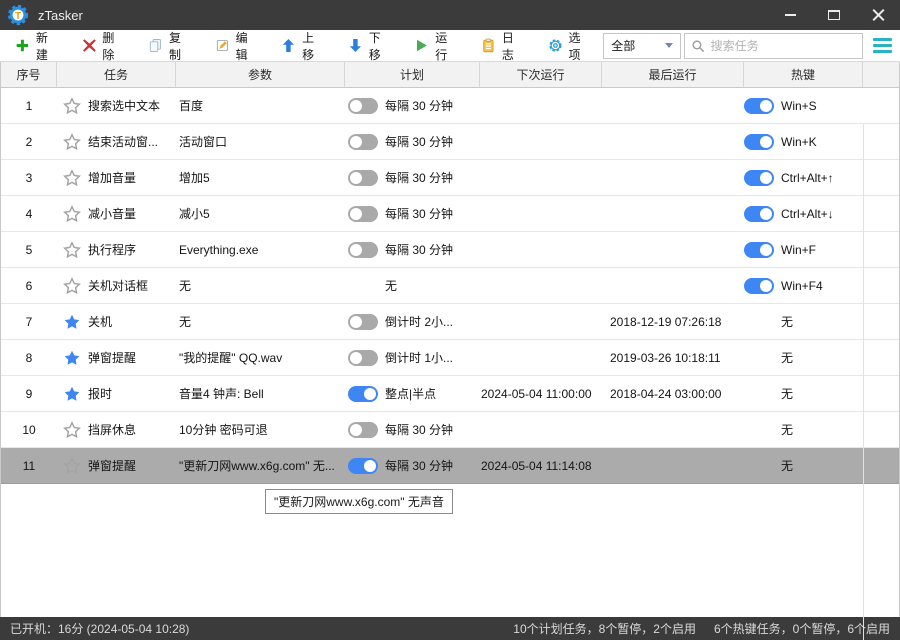  Describe the element at coordinates (203, 142) in the screenshot. I see `task-param: 活动窗口` at that location.